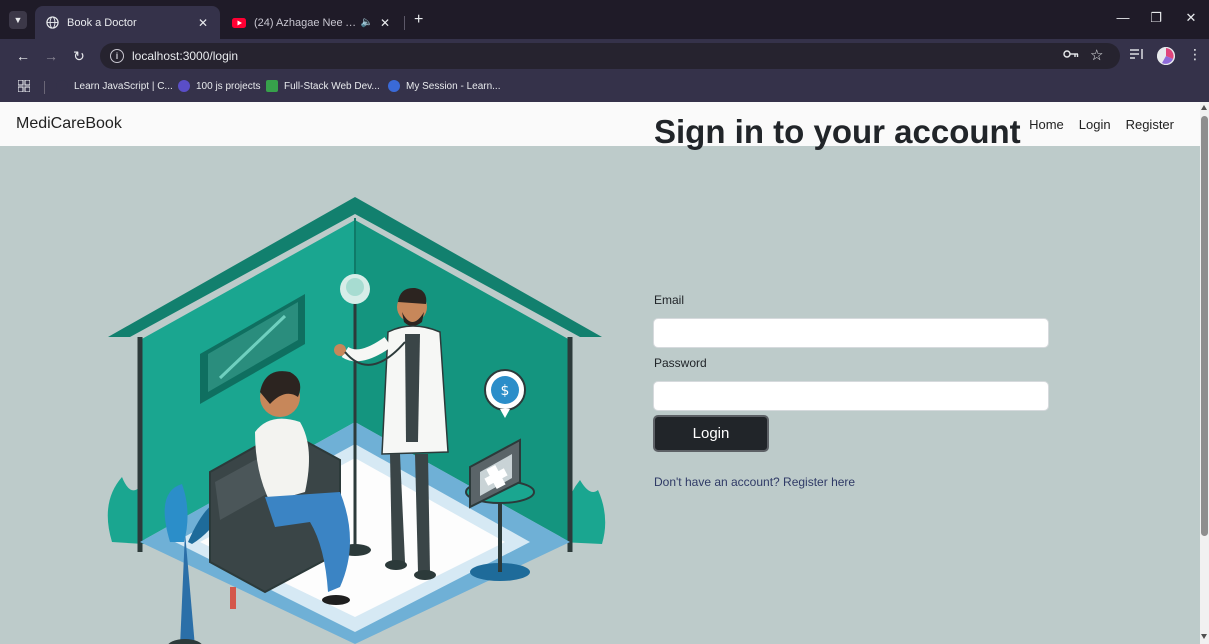 Image resolution: width=1209 pixels, height=644 pixels. What do you see at coordinates (610, 56) in the screenshot?
I see `address-bar: i localhost:3000/login ☆` at bounding box center [610, 56].